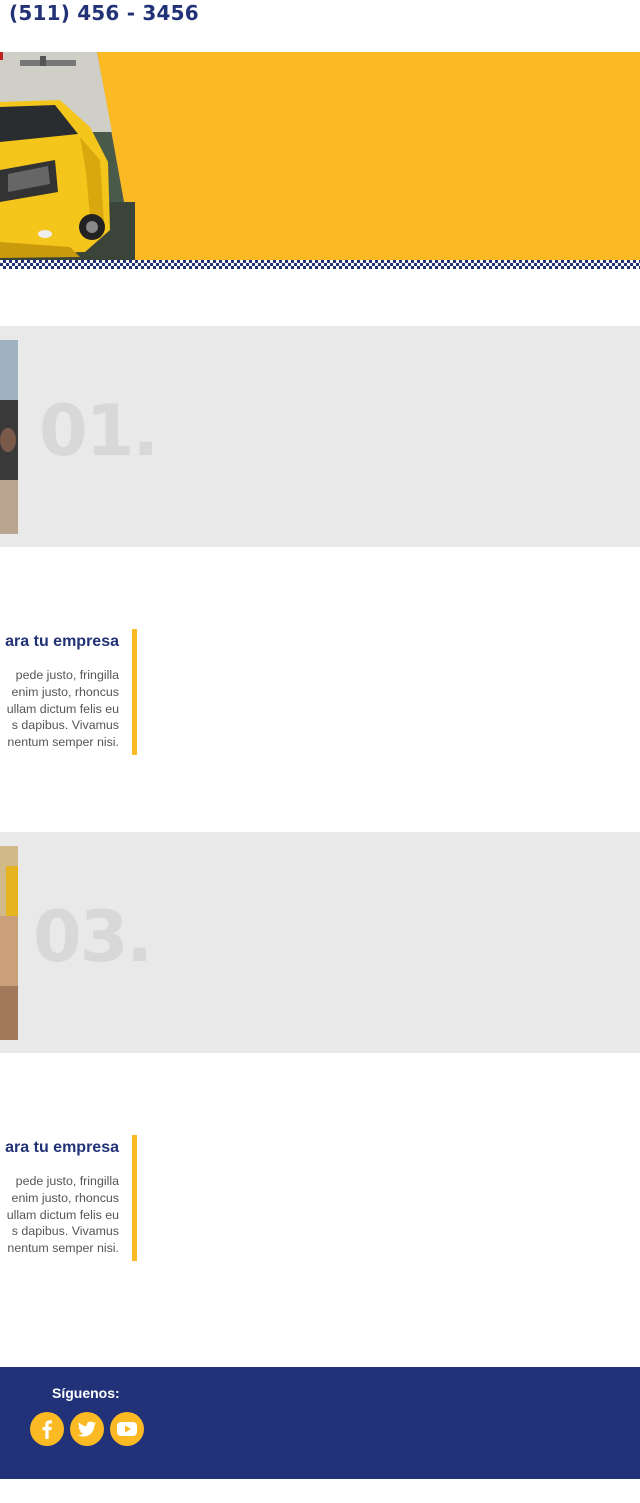 The width and height of the screenshot is (640, 1503). I want to click on hero-banner, so click(320, 157).